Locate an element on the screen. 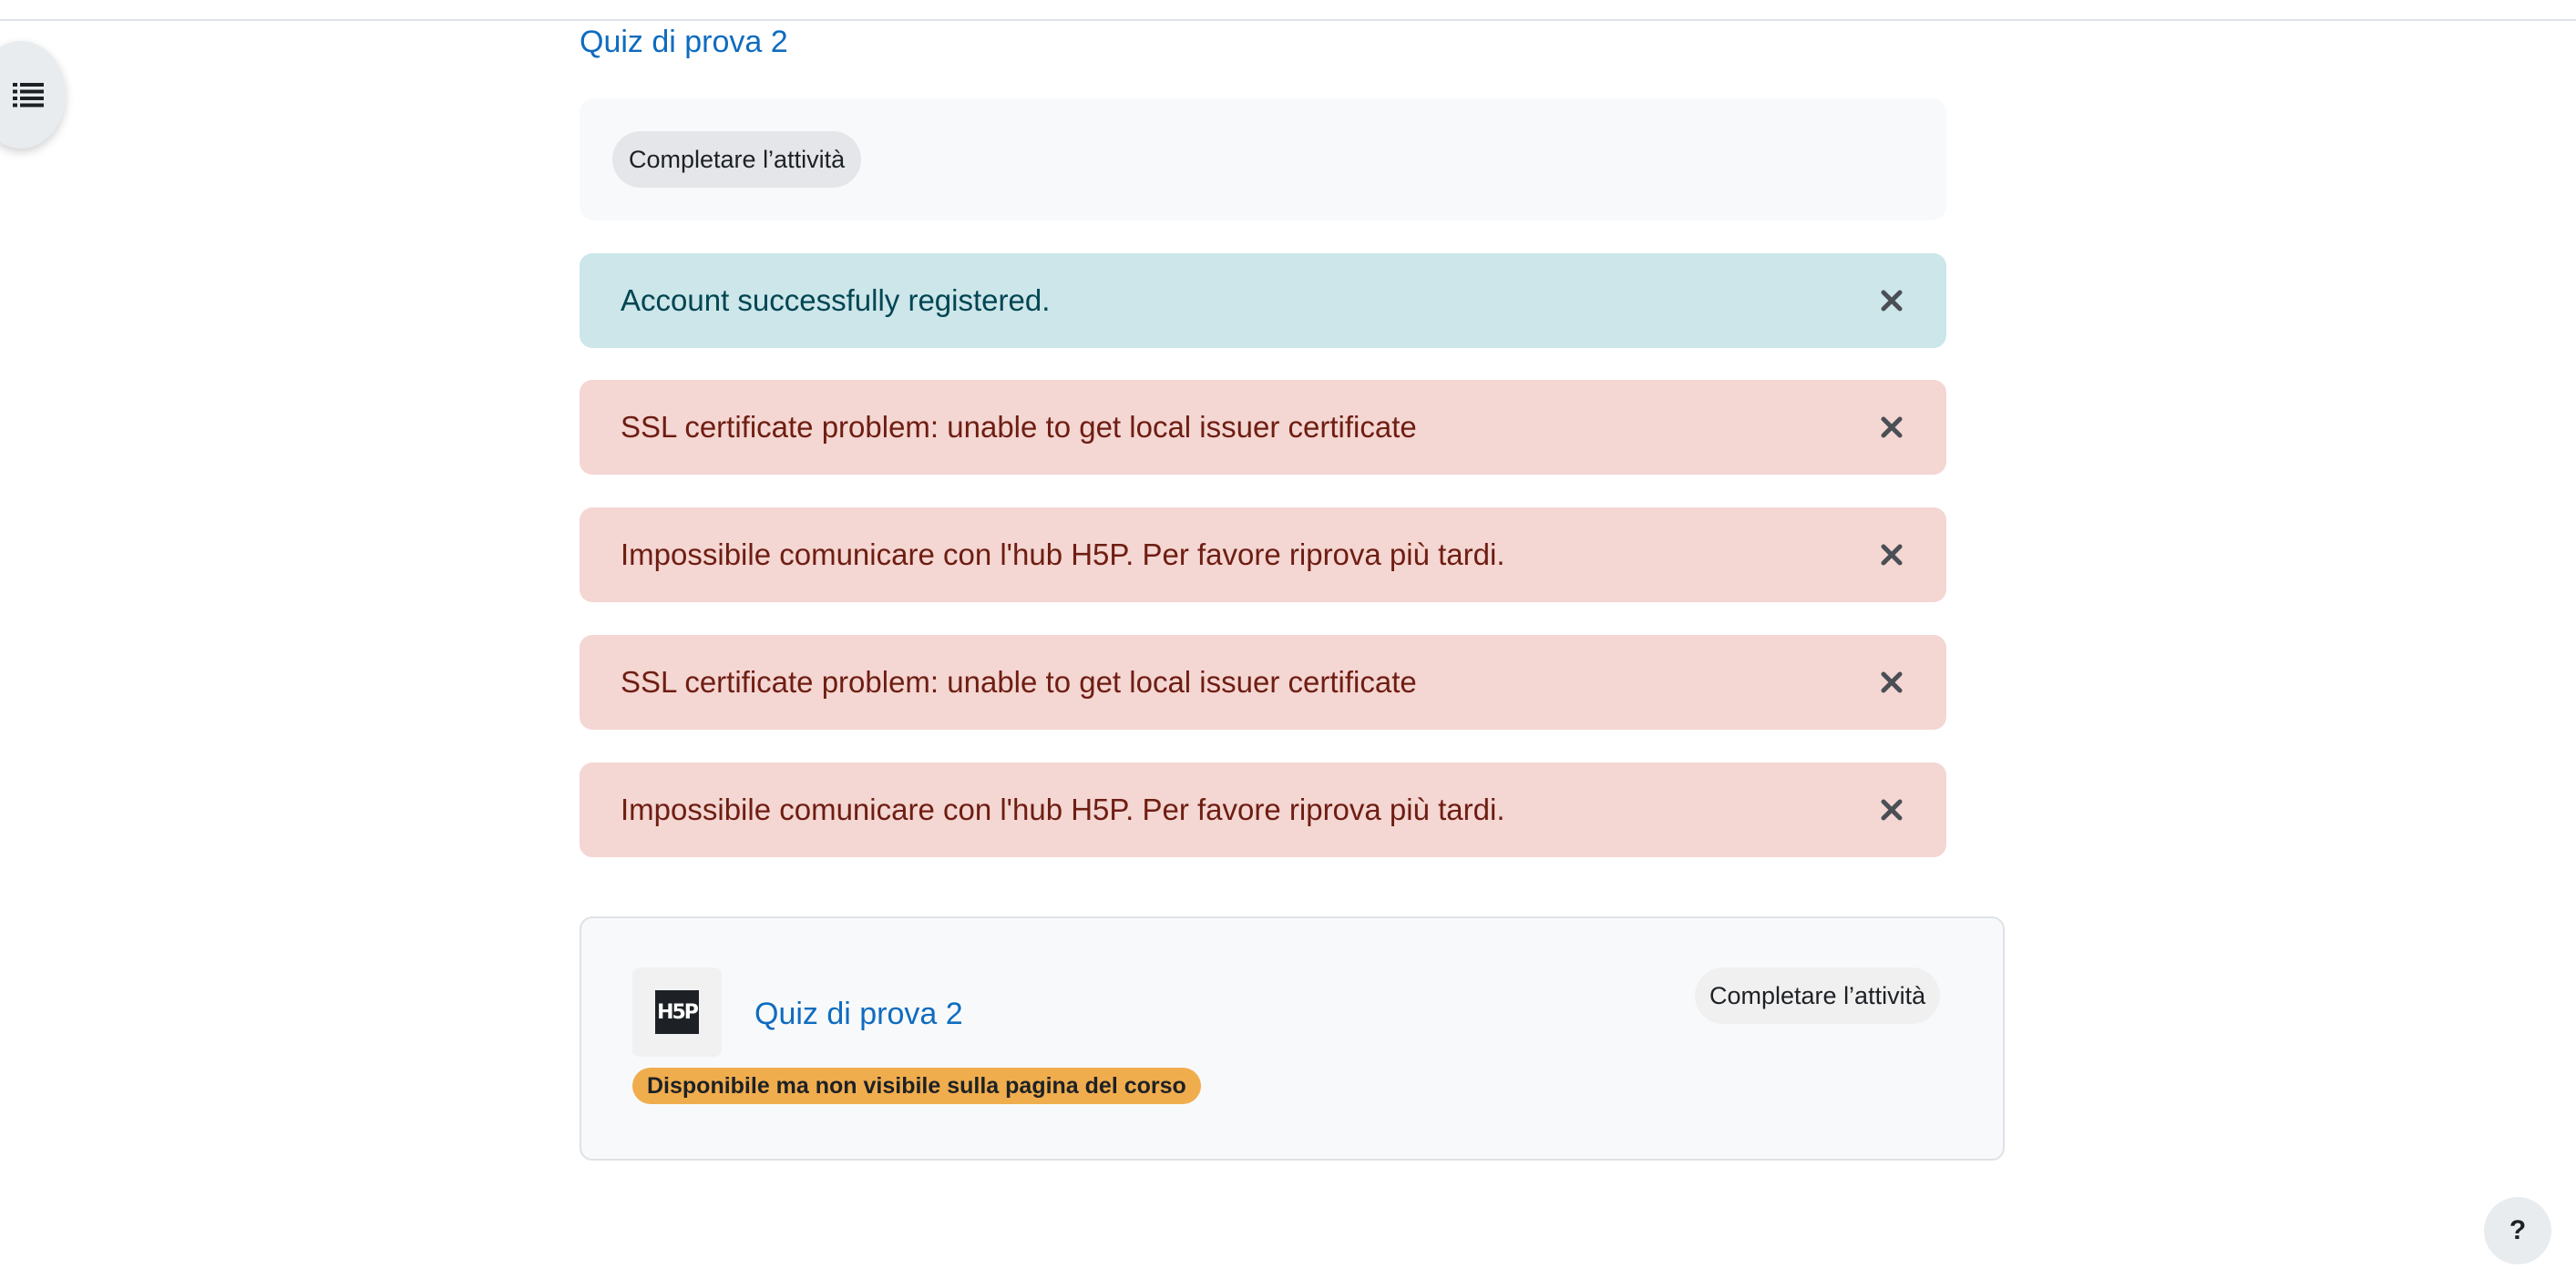 The width and height of the screenshot is (2576, 1269). course-index-toggle is located at coordinates (33, 94).